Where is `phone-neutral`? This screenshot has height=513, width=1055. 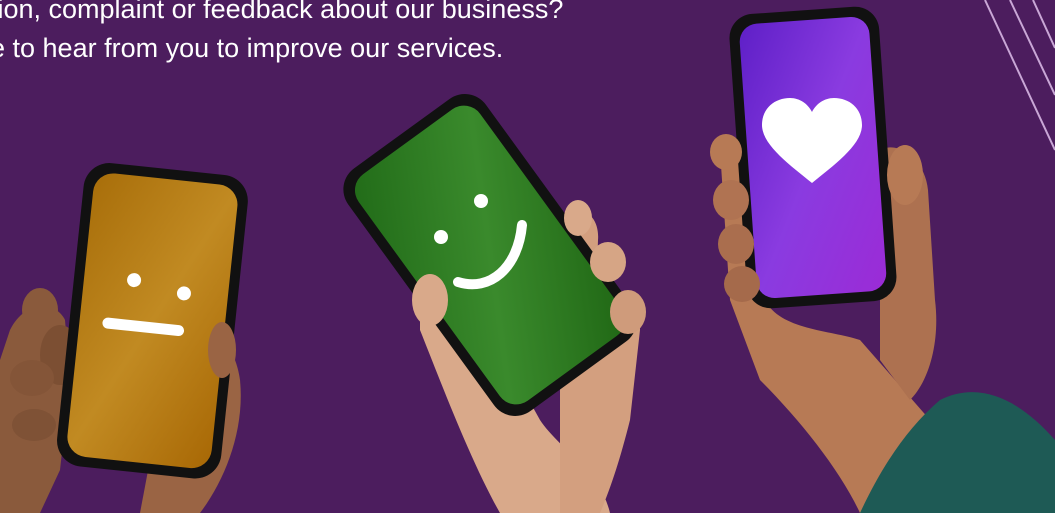 phone-neutral is located at coordinates (152, 321).